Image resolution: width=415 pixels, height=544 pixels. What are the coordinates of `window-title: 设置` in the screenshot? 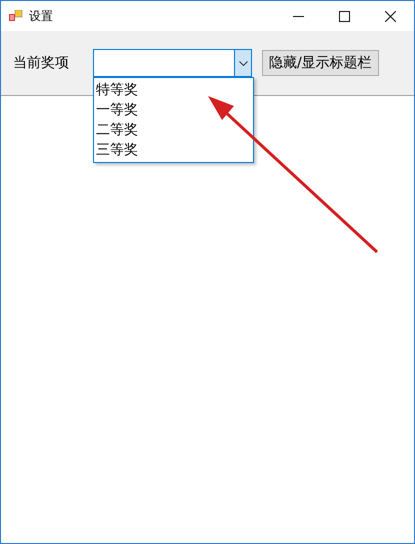 It's located at (41, 16).